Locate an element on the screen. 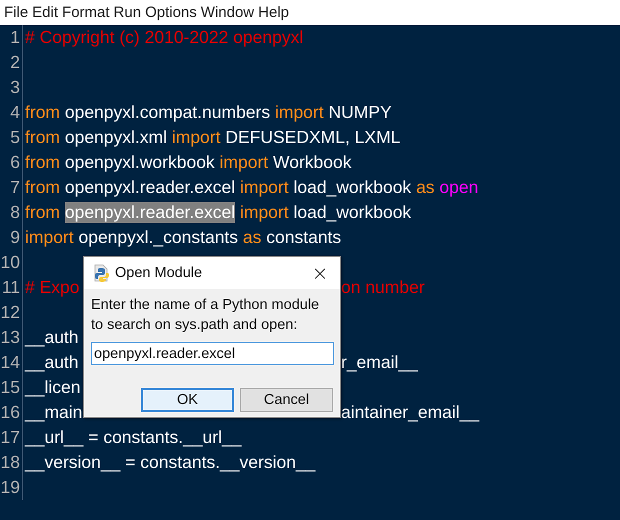 This screenshot has height=520, width=620. line-number: 10 is located at coordinates (11, 262).